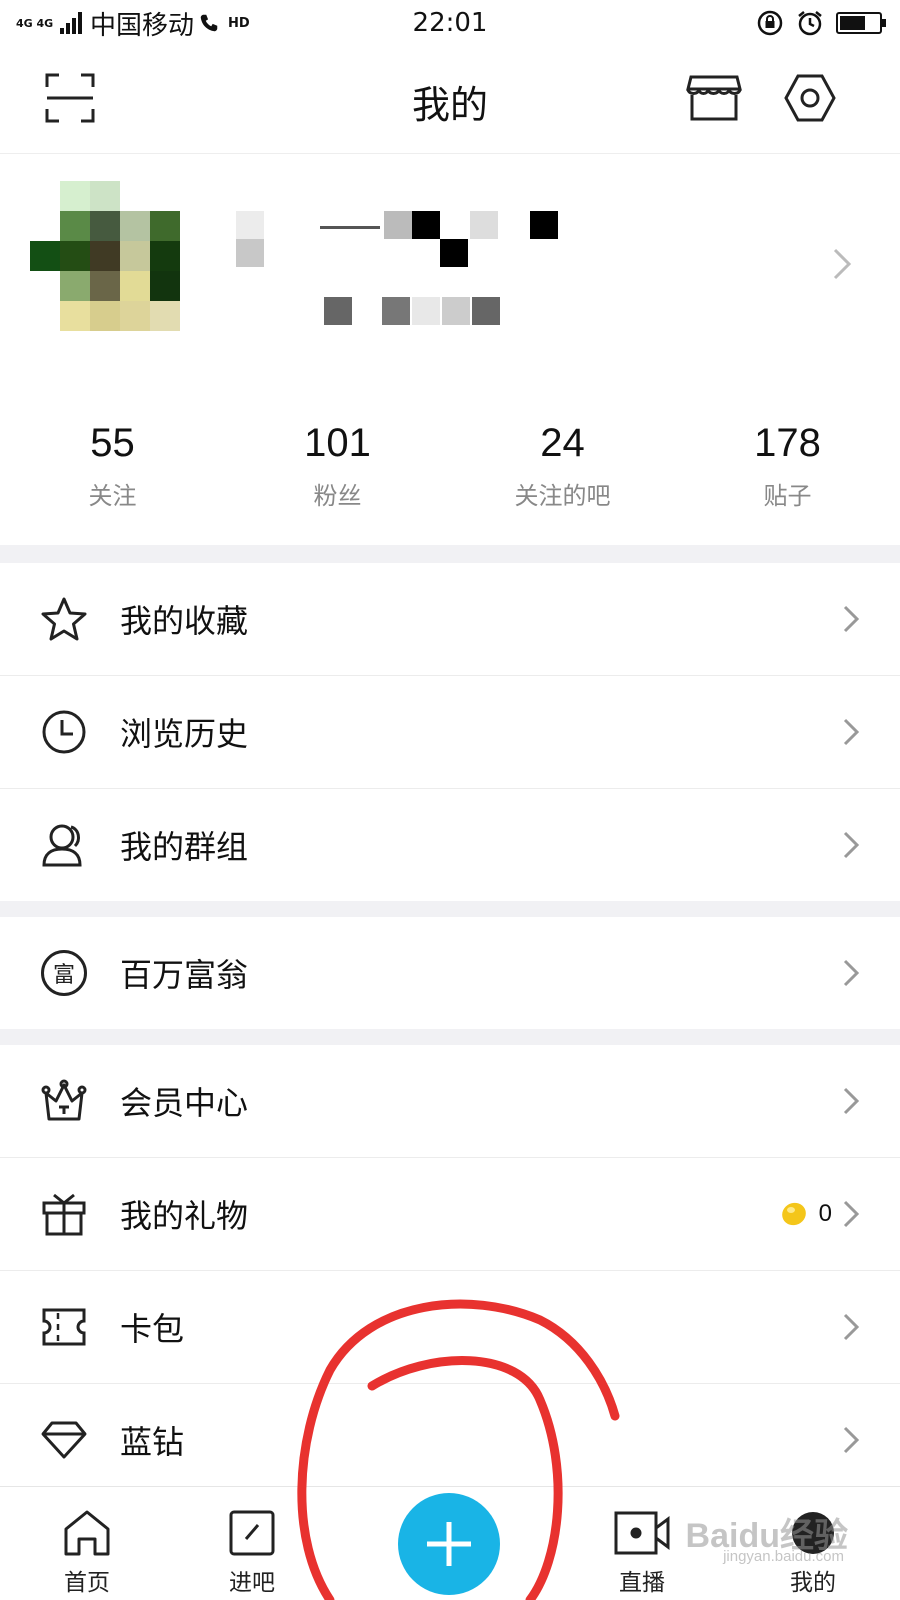 The image size is (900, 1600). What do you see at coordinates (793, 1214) in the screenshot?
I see `coin-icon` at bounding box center [793, 1214].